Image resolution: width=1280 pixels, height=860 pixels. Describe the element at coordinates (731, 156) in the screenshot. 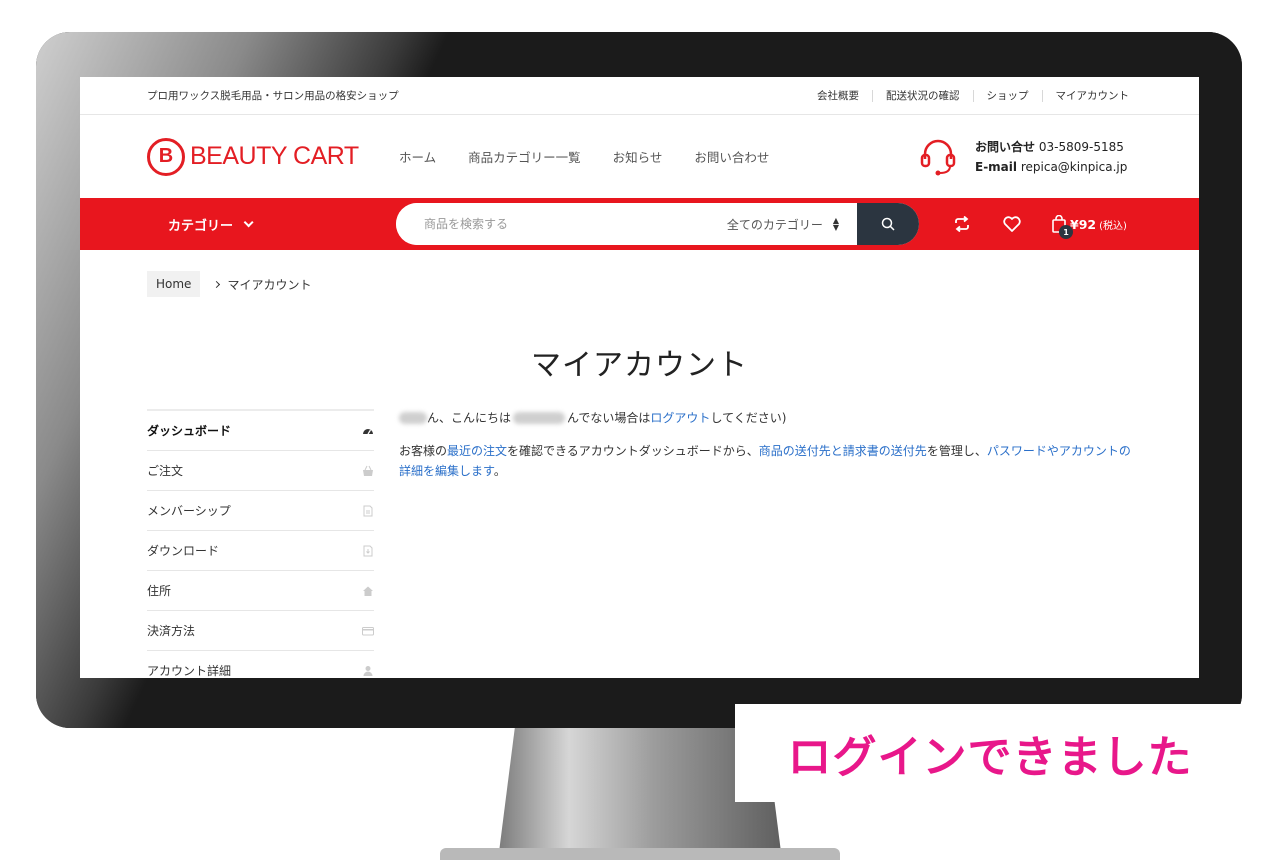

I see `nav-contact: お問い合わせ` at that location.